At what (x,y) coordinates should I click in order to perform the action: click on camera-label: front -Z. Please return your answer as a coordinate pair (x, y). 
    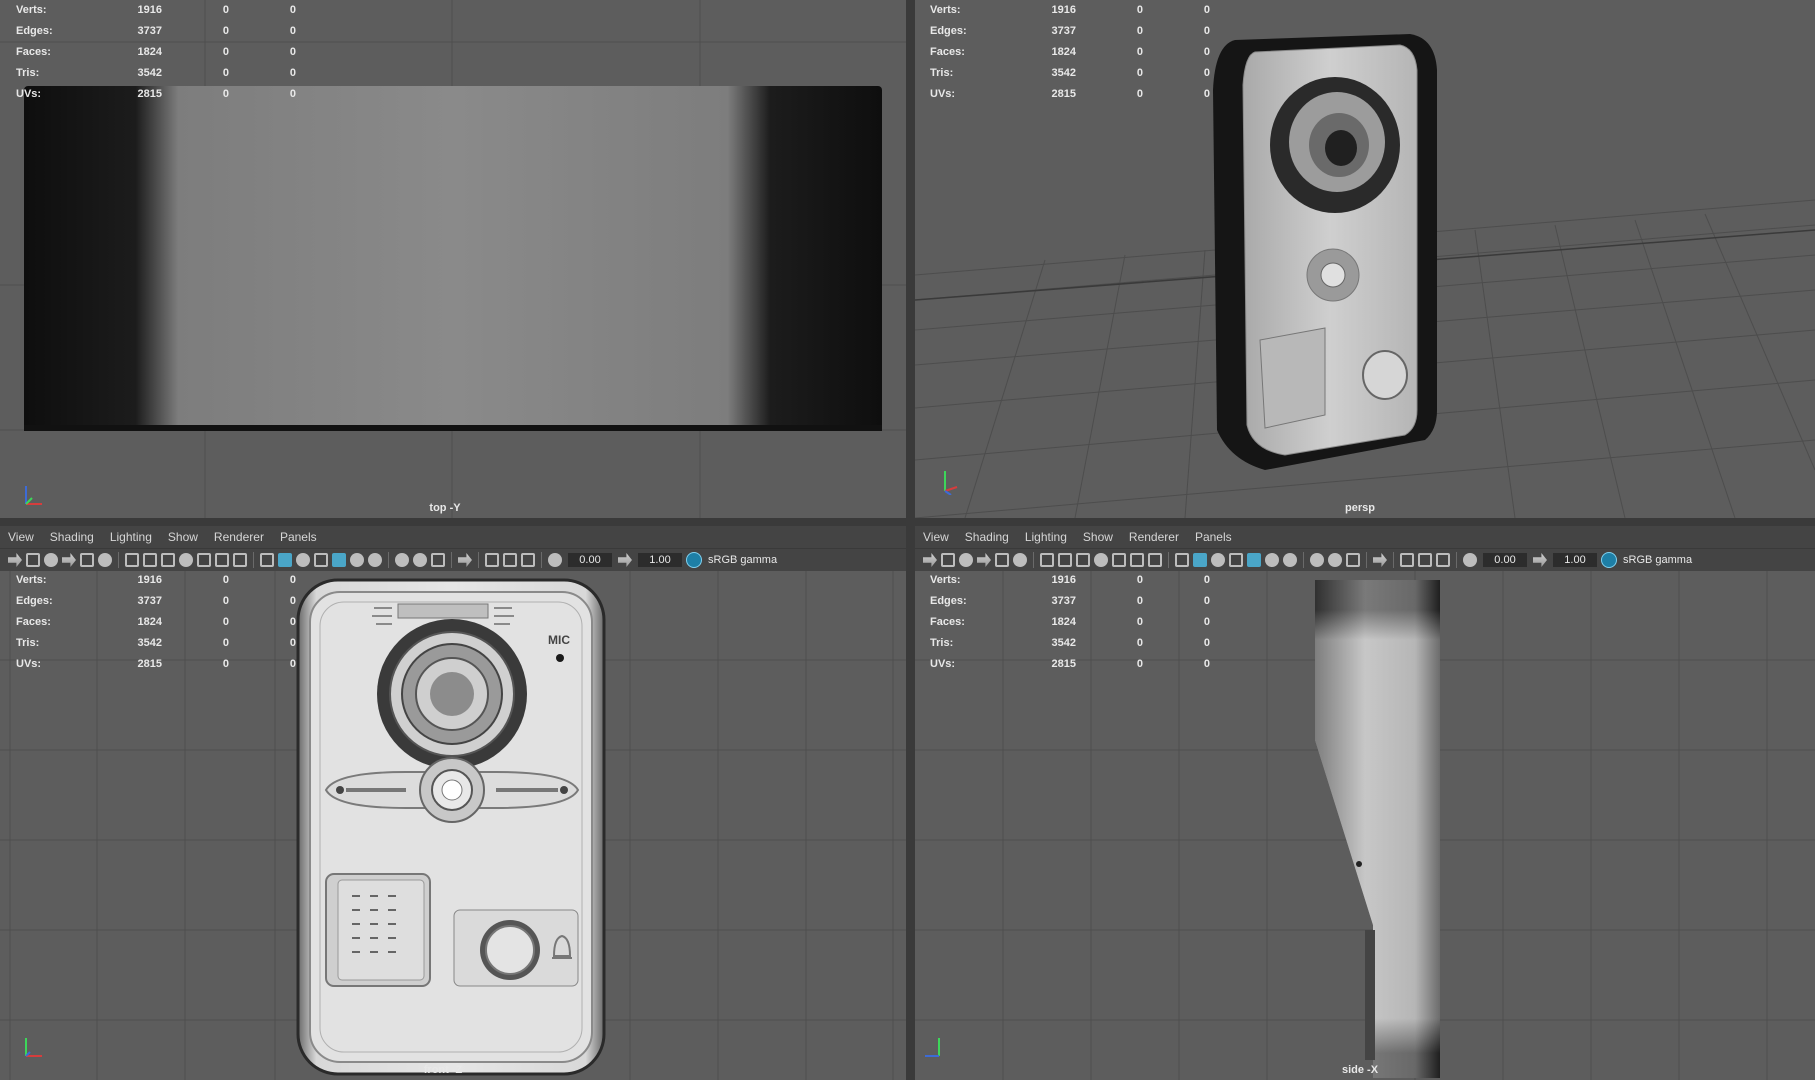
    Looking at the image, I should click on (443, 1070).